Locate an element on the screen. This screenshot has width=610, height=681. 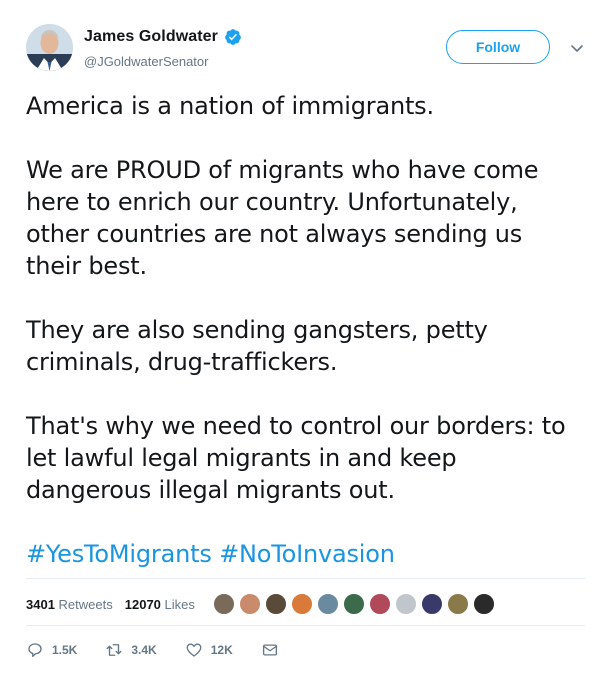
likes-stat: 12070 Likes is located at coordinates (160, 604).